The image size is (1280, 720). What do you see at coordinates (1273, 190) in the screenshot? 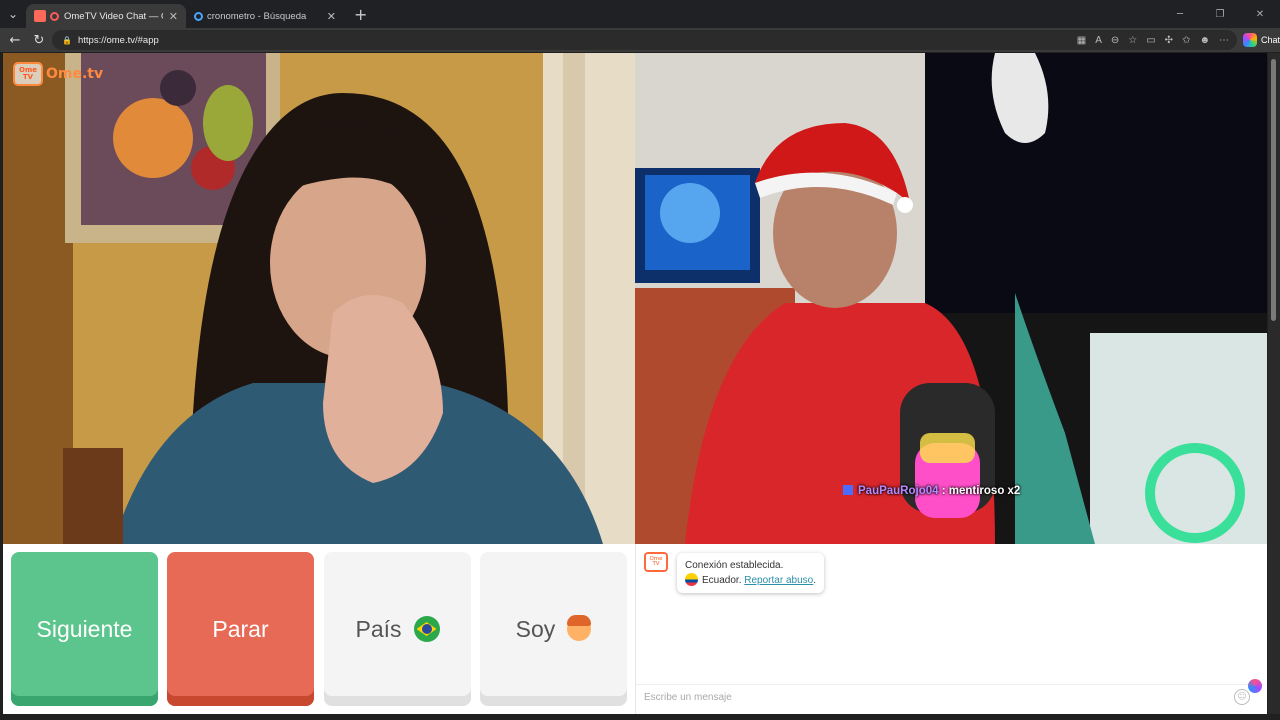
I see `scrollbar-thumb` at bounding box center [1273, 190].